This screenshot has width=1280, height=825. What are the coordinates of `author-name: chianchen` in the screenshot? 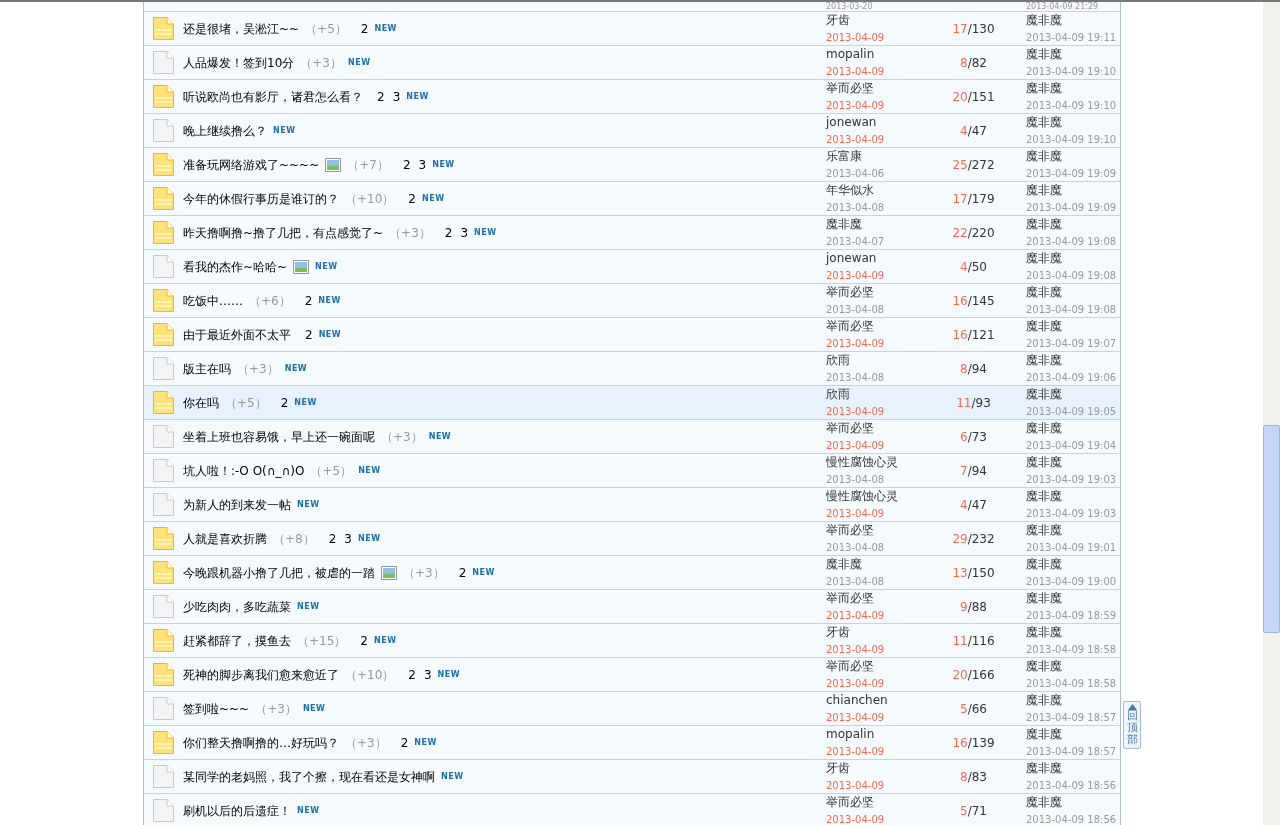 It's located at (878, 700).